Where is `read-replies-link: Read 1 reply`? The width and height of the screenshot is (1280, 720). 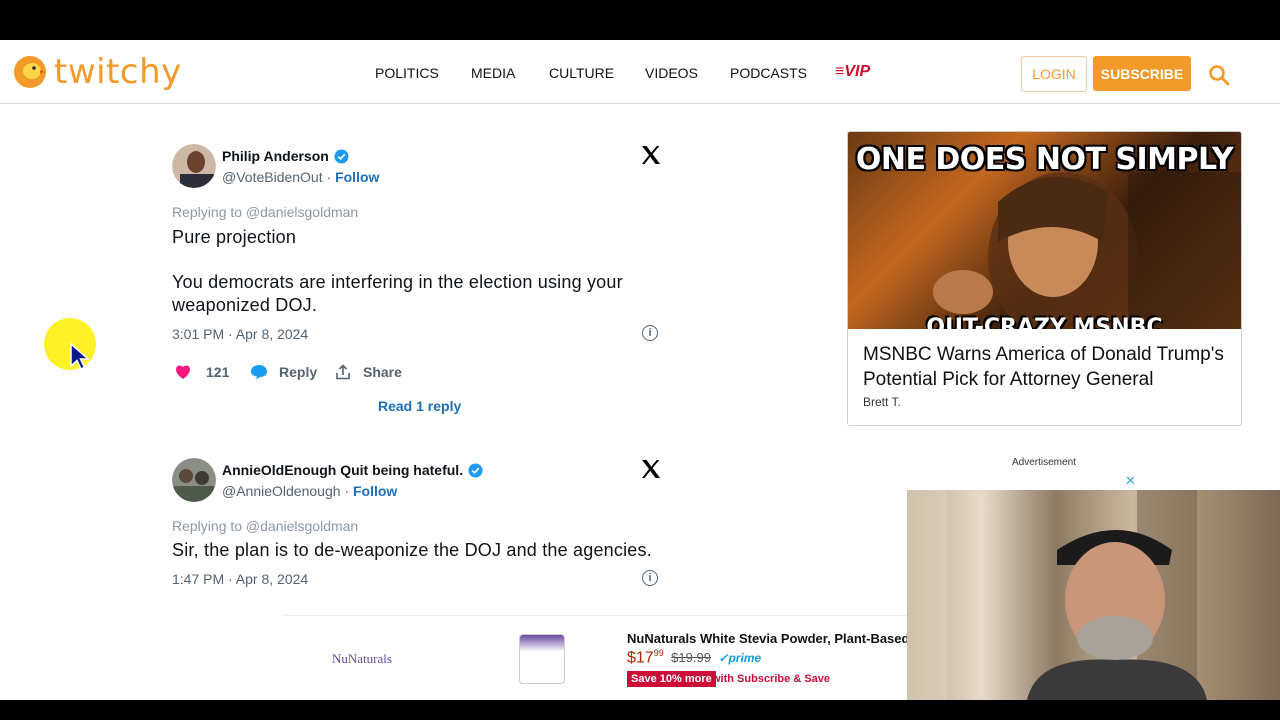
read-replies-link: Read 1 reply is located at coordinates (419, 406).